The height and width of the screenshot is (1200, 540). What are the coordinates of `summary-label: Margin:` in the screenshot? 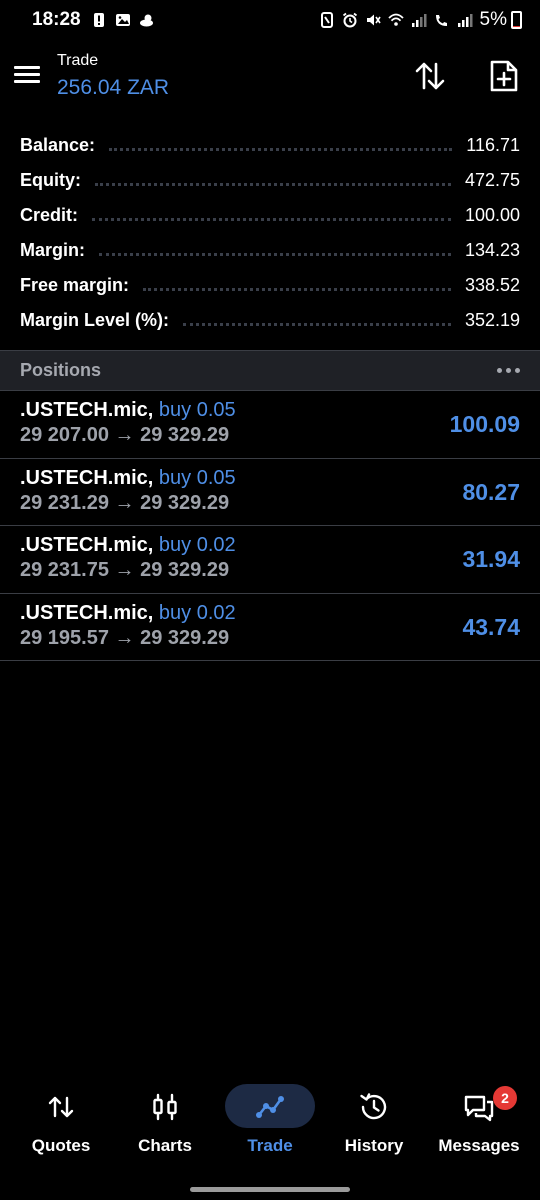 It's located at (52, 250).